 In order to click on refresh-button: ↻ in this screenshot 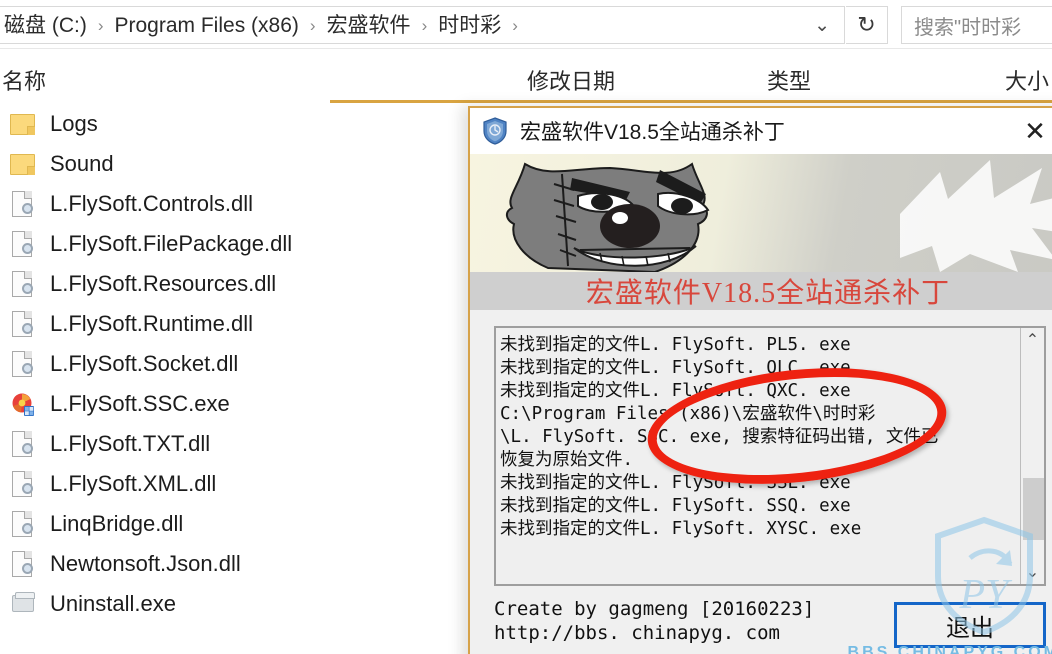, I will do `click(867, 25)`.